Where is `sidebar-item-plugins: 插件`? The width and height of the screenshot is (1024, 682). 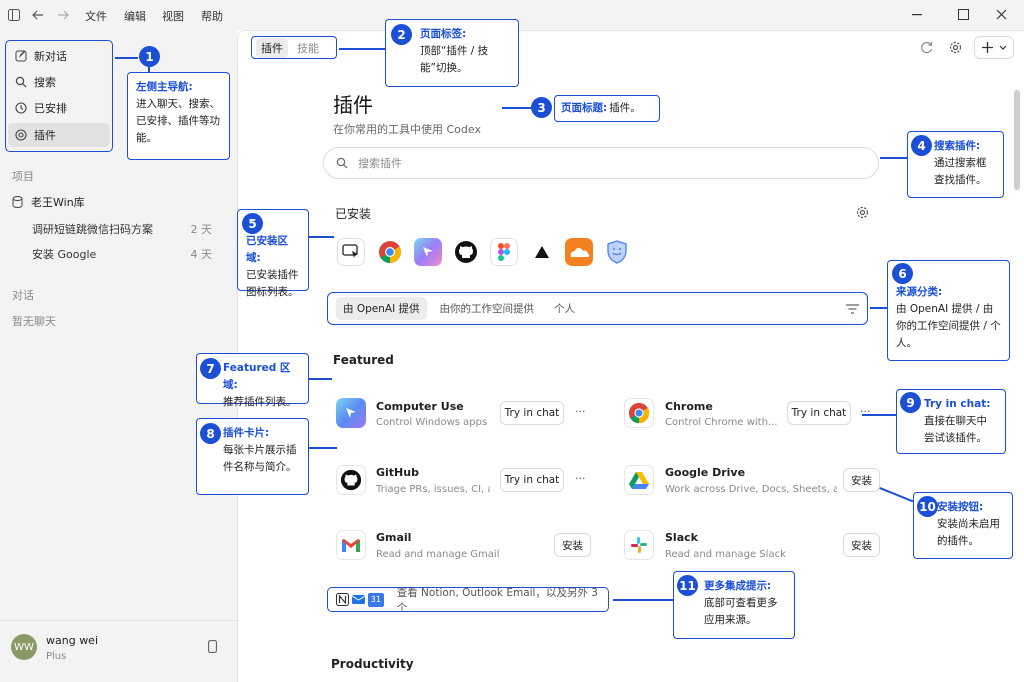
sidebar-item-plugins: 插件 is located at coordinates (59, 135).